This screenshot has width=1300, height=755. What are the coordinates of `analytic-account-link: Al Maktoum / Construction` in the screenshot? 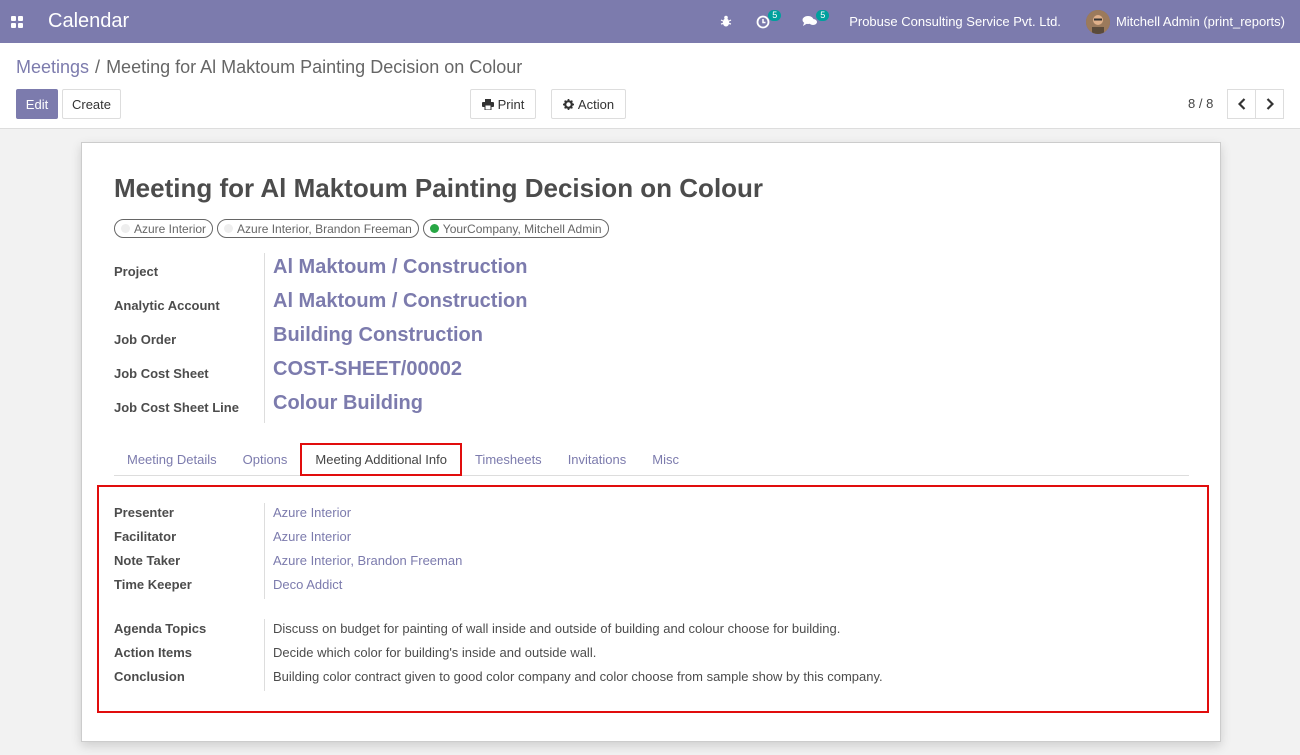 It's located at (400, 301).